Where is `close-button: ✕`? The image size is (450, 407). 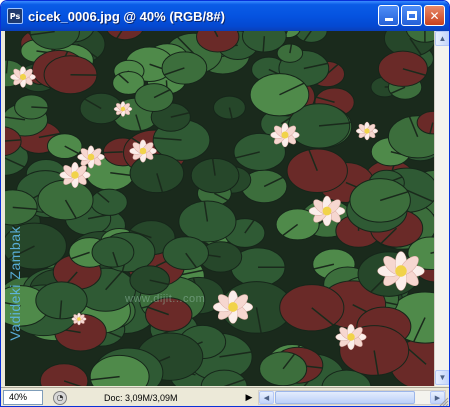
close-button: ✕ is located at coordinates (434, 15).